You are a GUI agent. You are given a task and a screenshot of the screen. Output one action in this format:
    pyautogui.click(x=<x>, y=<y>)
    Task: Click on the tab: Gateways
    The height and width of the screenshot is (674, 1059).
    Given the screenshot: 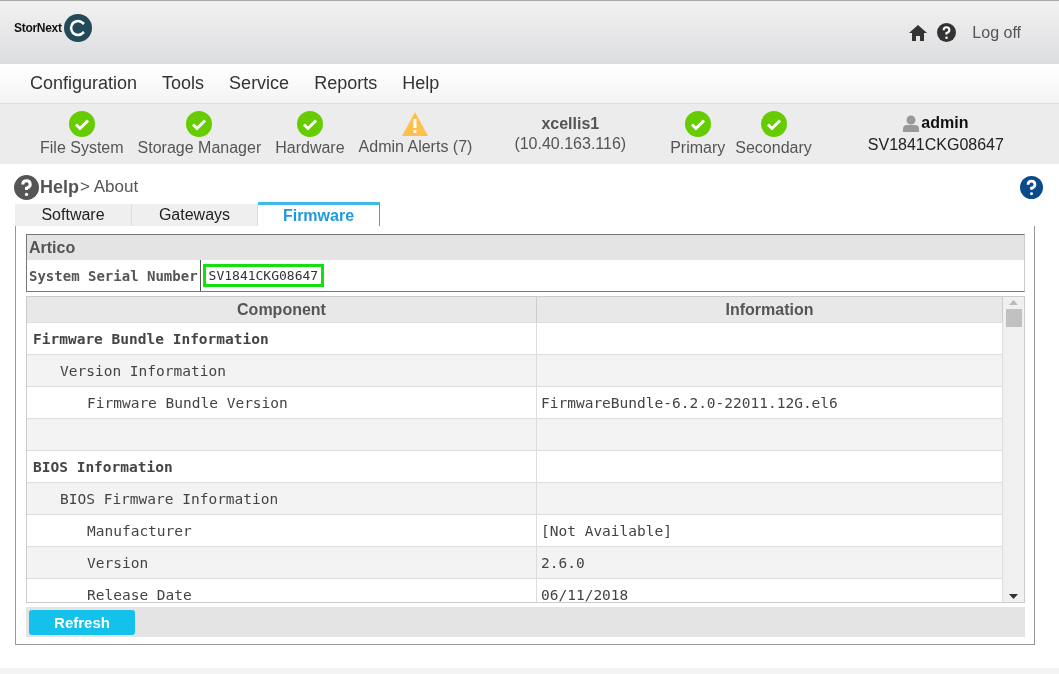 What is the action you would take?
    pyautogui.click(x=195, y=215)
    